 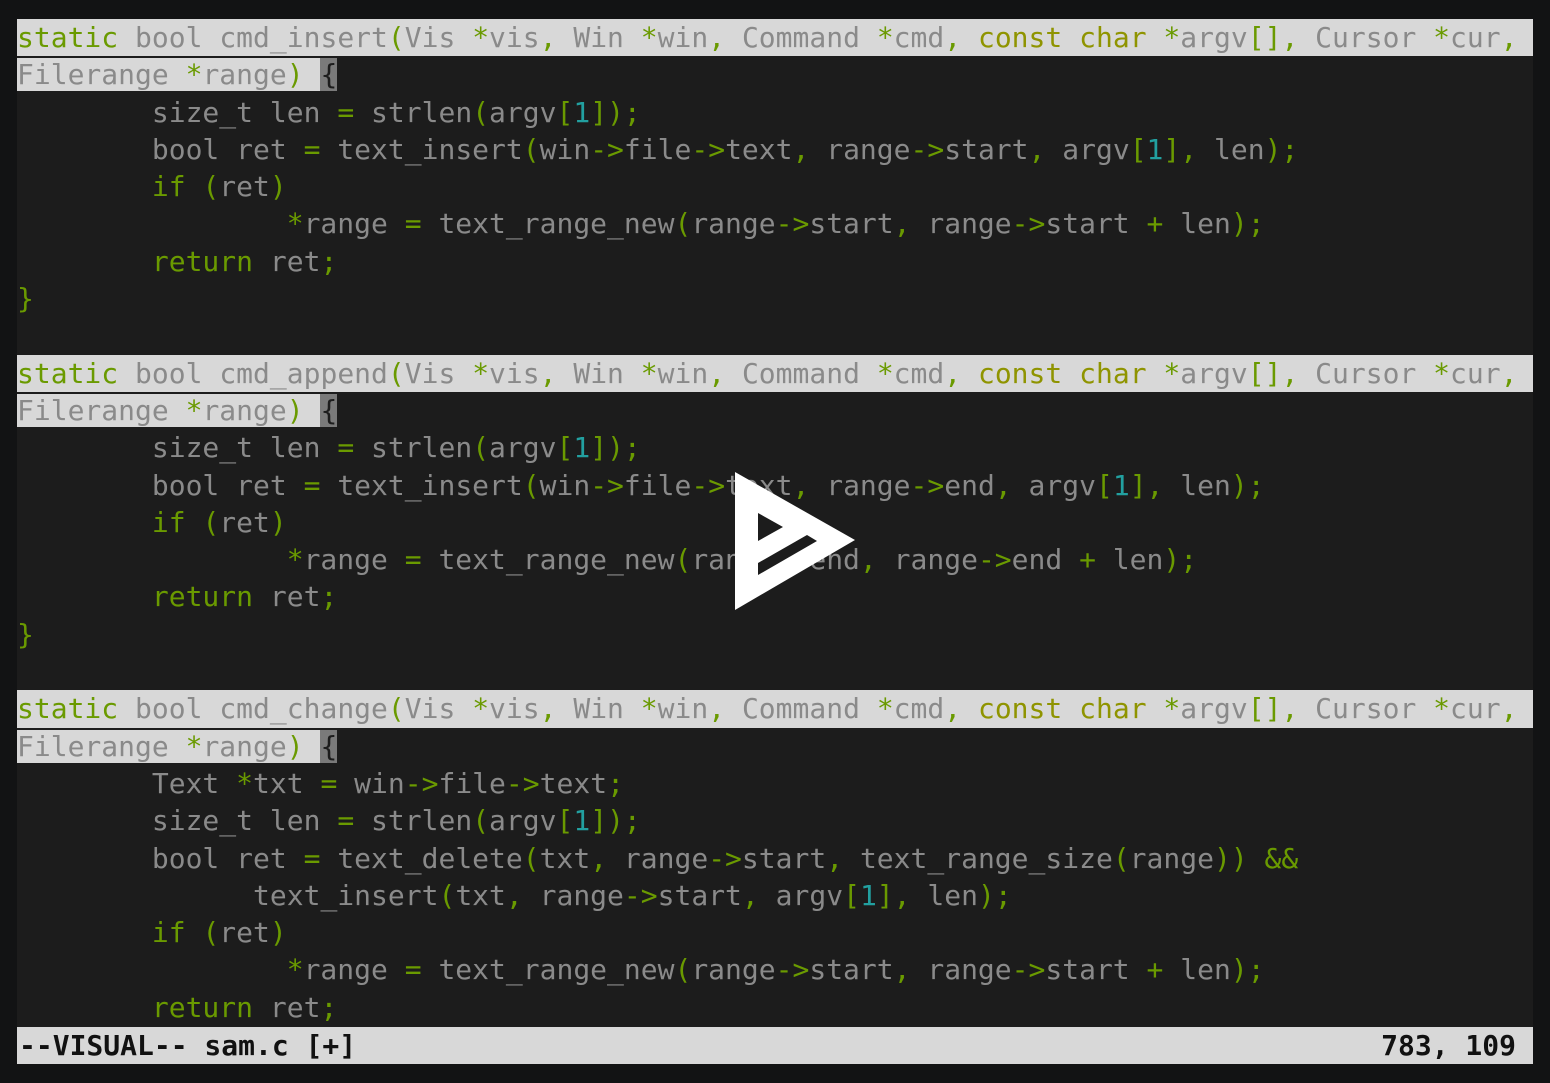 I want to click on status-cursor-position: 783, 109, so click(x=1448, y=1045).